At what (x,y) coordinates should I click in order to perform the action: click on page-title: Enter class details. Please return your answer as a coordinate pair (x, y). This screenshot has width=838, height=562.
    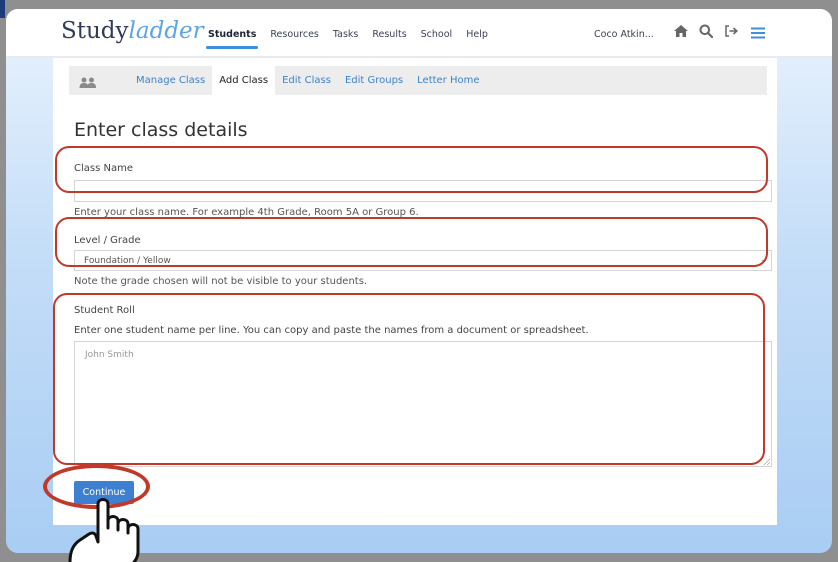
    Looking at the image, I should click on (161, 130).